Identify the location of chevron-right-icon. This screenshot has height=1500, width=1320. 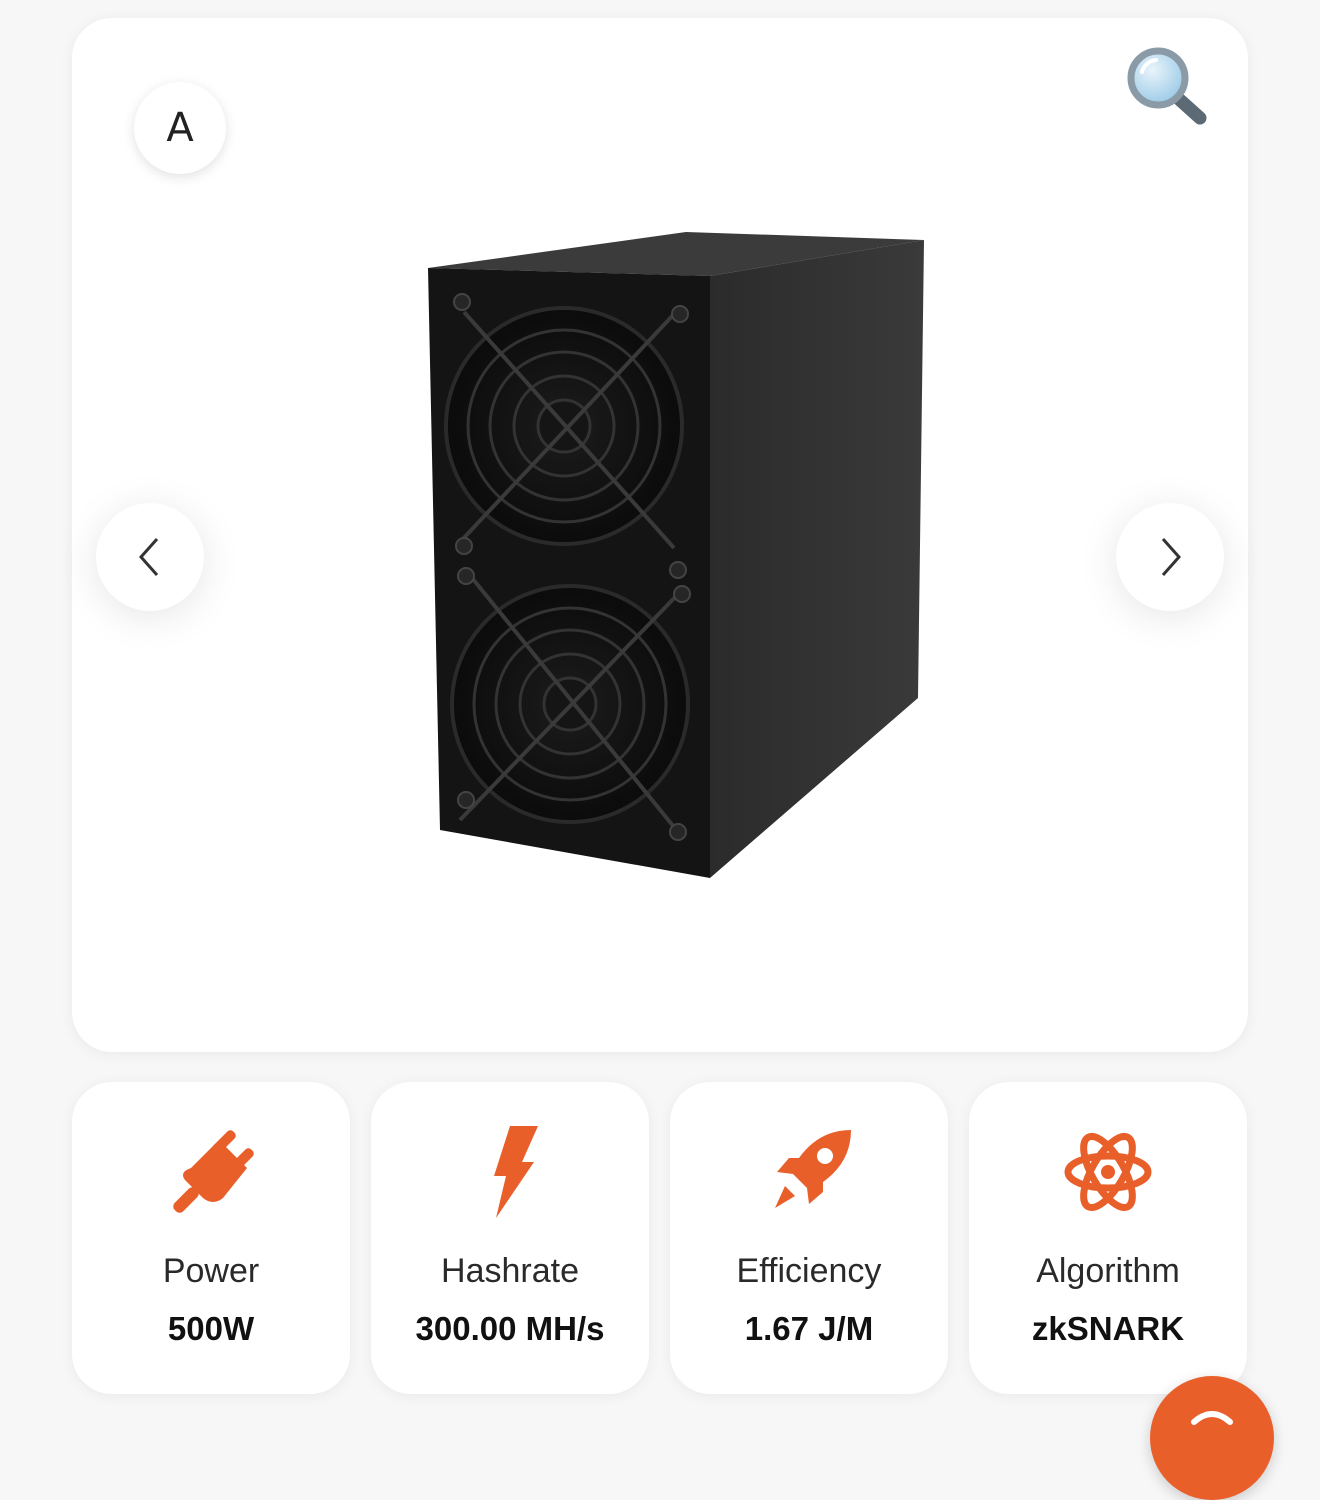
(1171, 557).